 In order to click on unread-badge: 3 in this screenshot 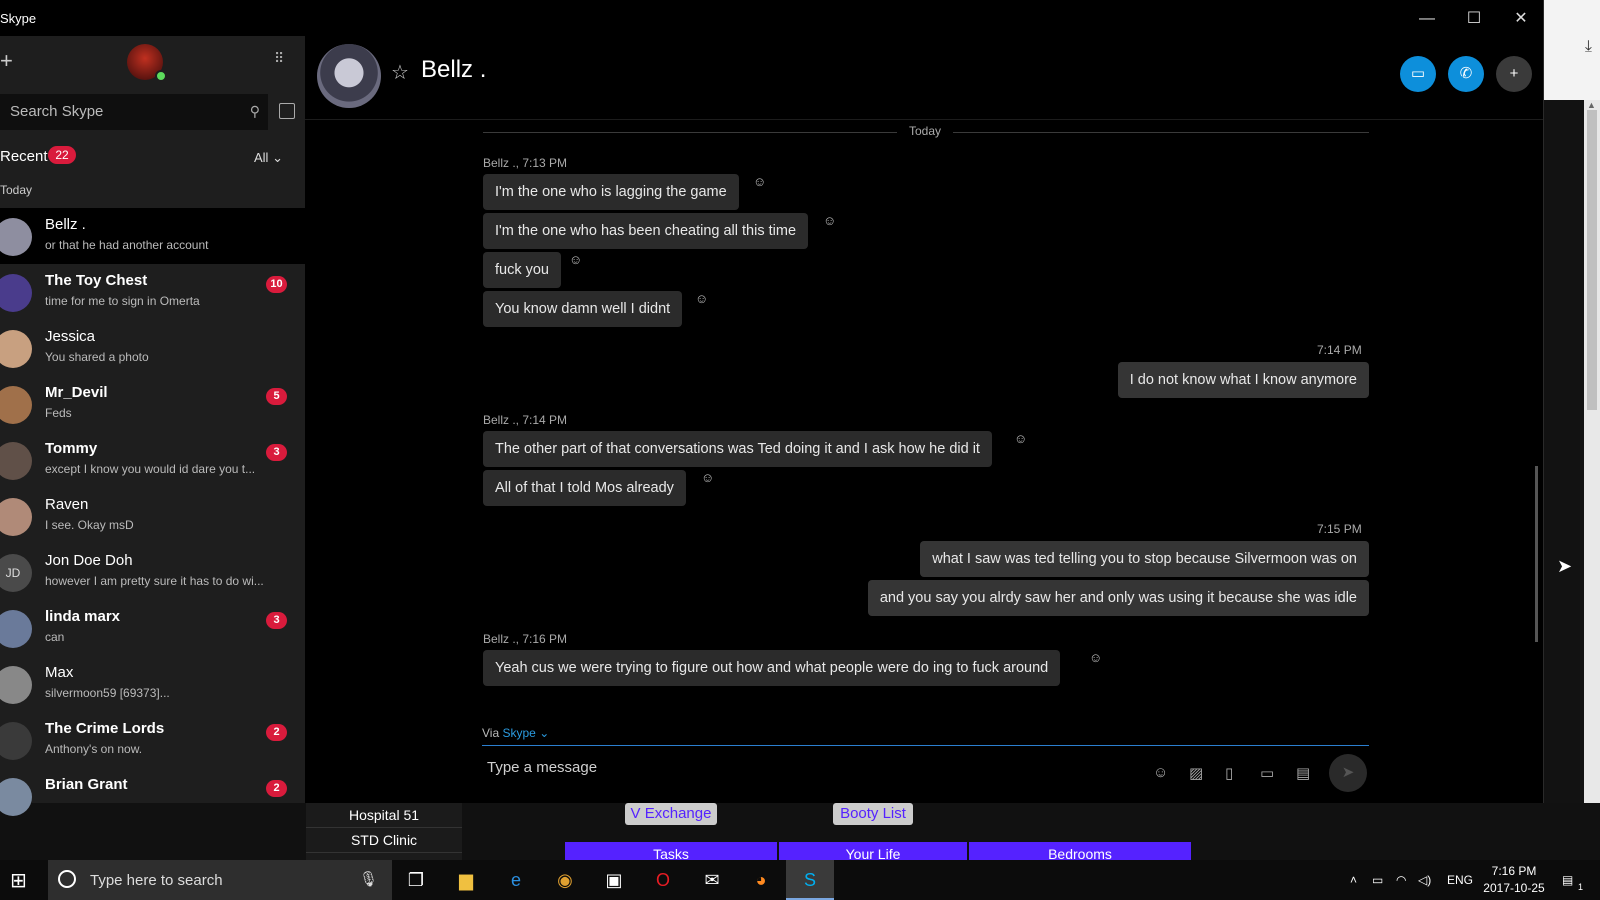, I will do `click(276, 452)`.